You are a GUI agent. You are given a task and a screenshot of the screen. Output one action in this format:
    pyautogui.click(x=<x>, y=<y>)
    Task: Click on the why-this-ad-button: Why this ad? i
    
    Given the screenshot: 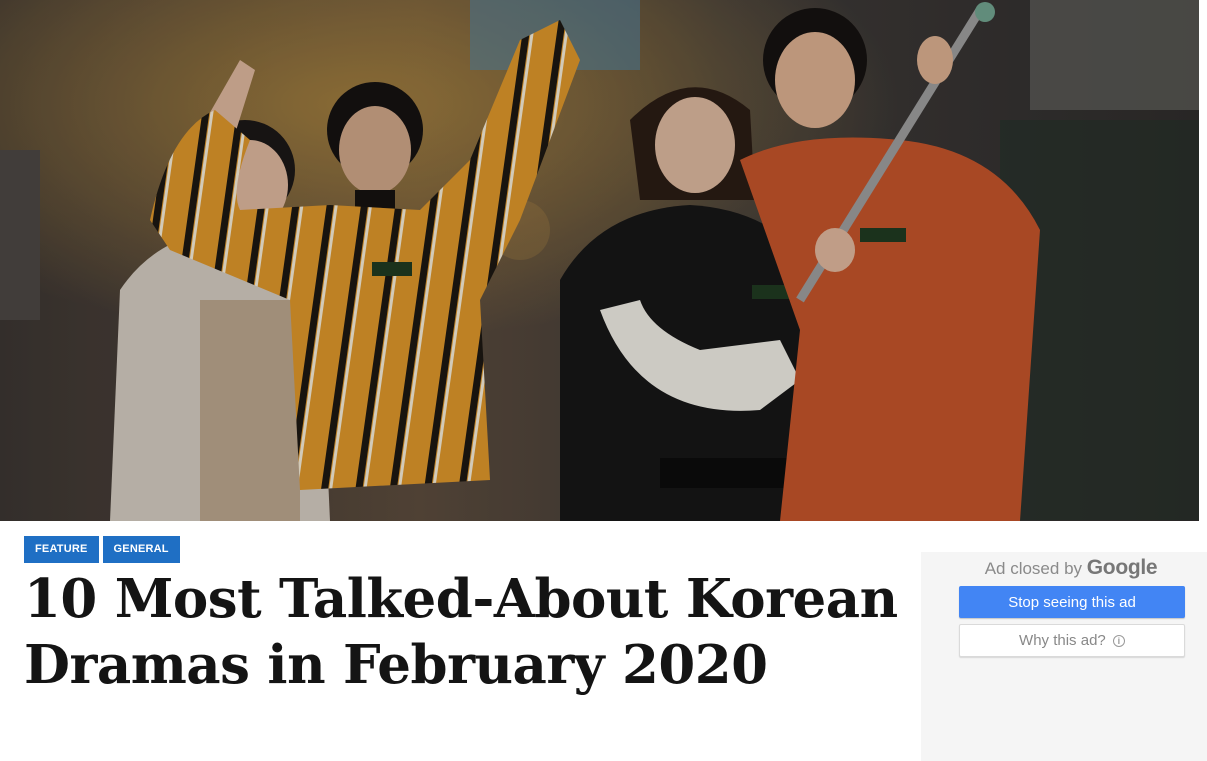 What is the action you would take?
    pyautogui.click(x=1072, y=640)
    